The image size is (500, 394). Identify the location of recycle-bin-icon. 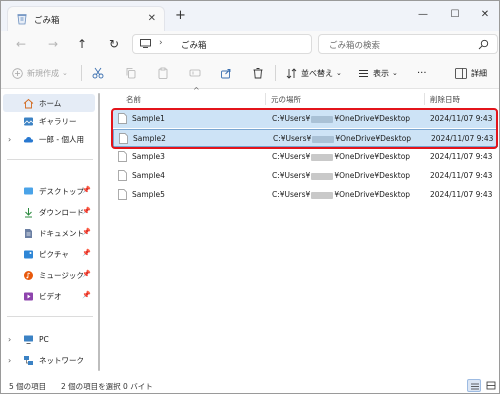
(22, 19).